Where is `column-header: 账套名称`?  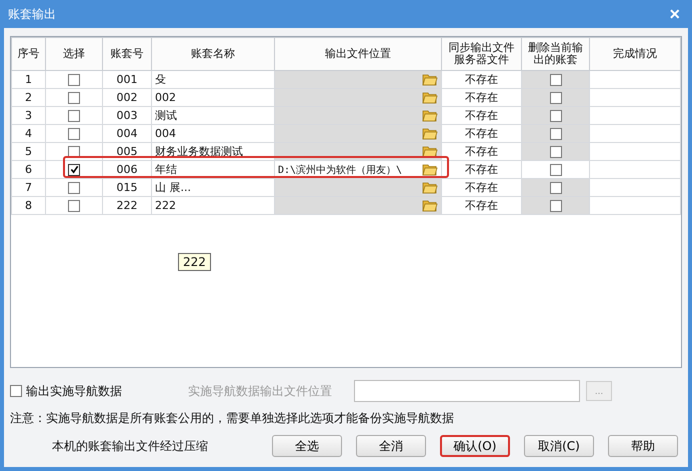
column-header: 账套名称 is located at coordinates (213, 54).